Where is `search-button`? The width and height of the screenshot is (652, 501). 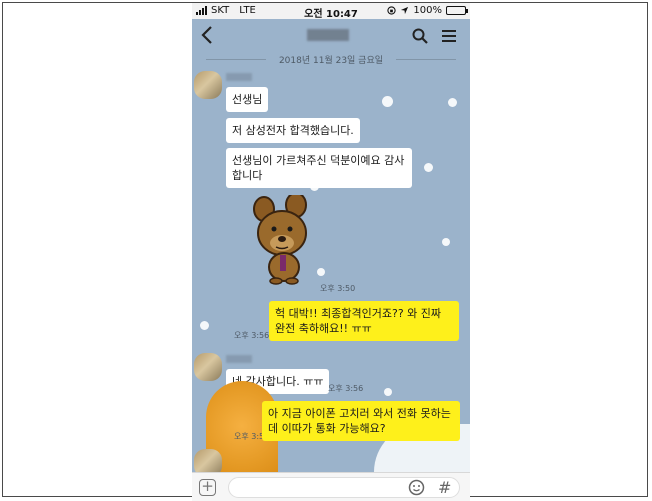
search-button is located at coordinates (420, 36).